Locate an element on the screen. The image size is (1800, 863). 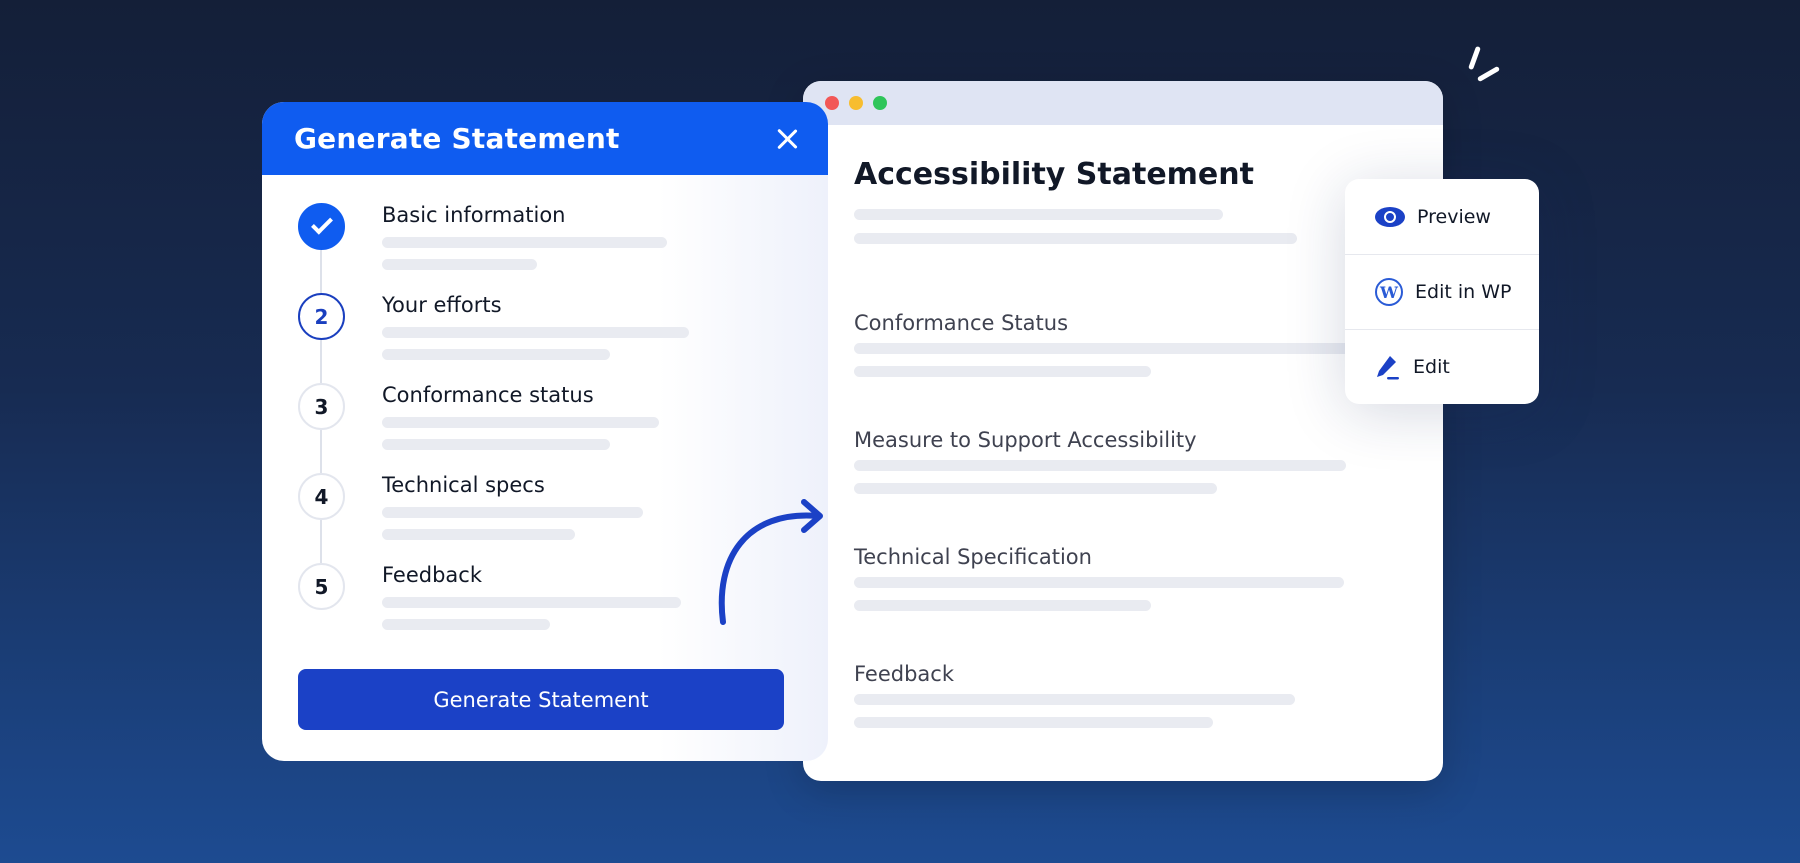
section-title: Feedback is located at coordinates (904, 674).